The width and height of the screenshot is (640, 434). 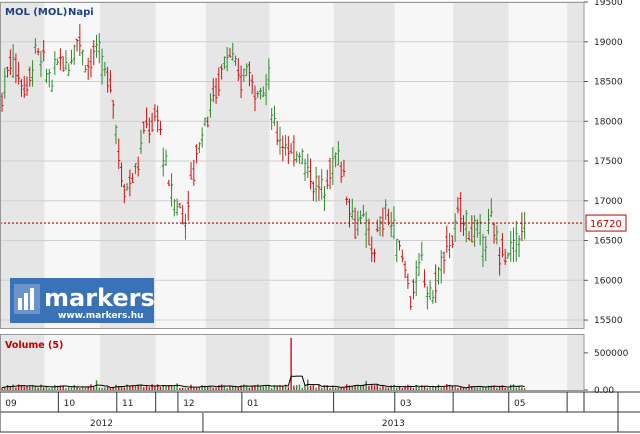 I want to click on price-tick-label: 17500, so click(x=608, y=162).